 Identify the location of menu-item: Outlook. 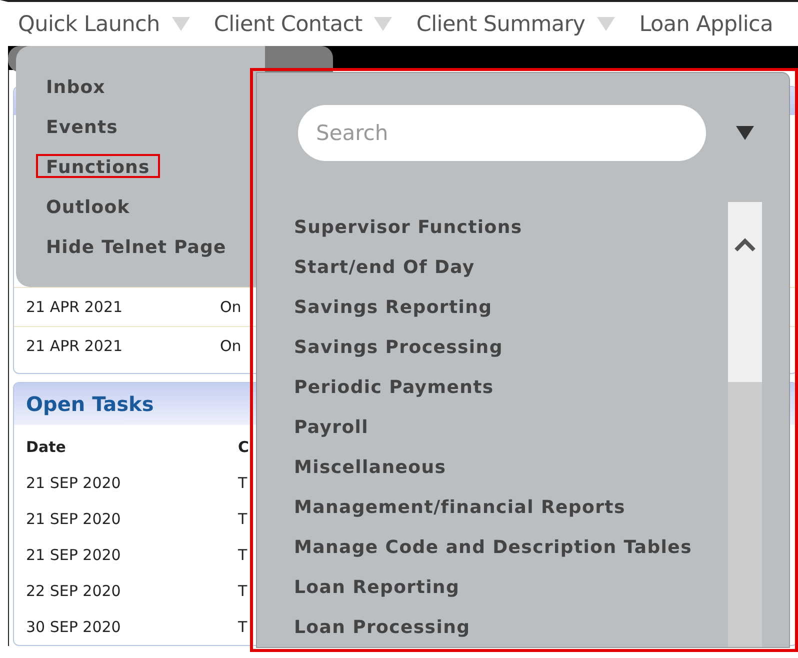
(88, 206).